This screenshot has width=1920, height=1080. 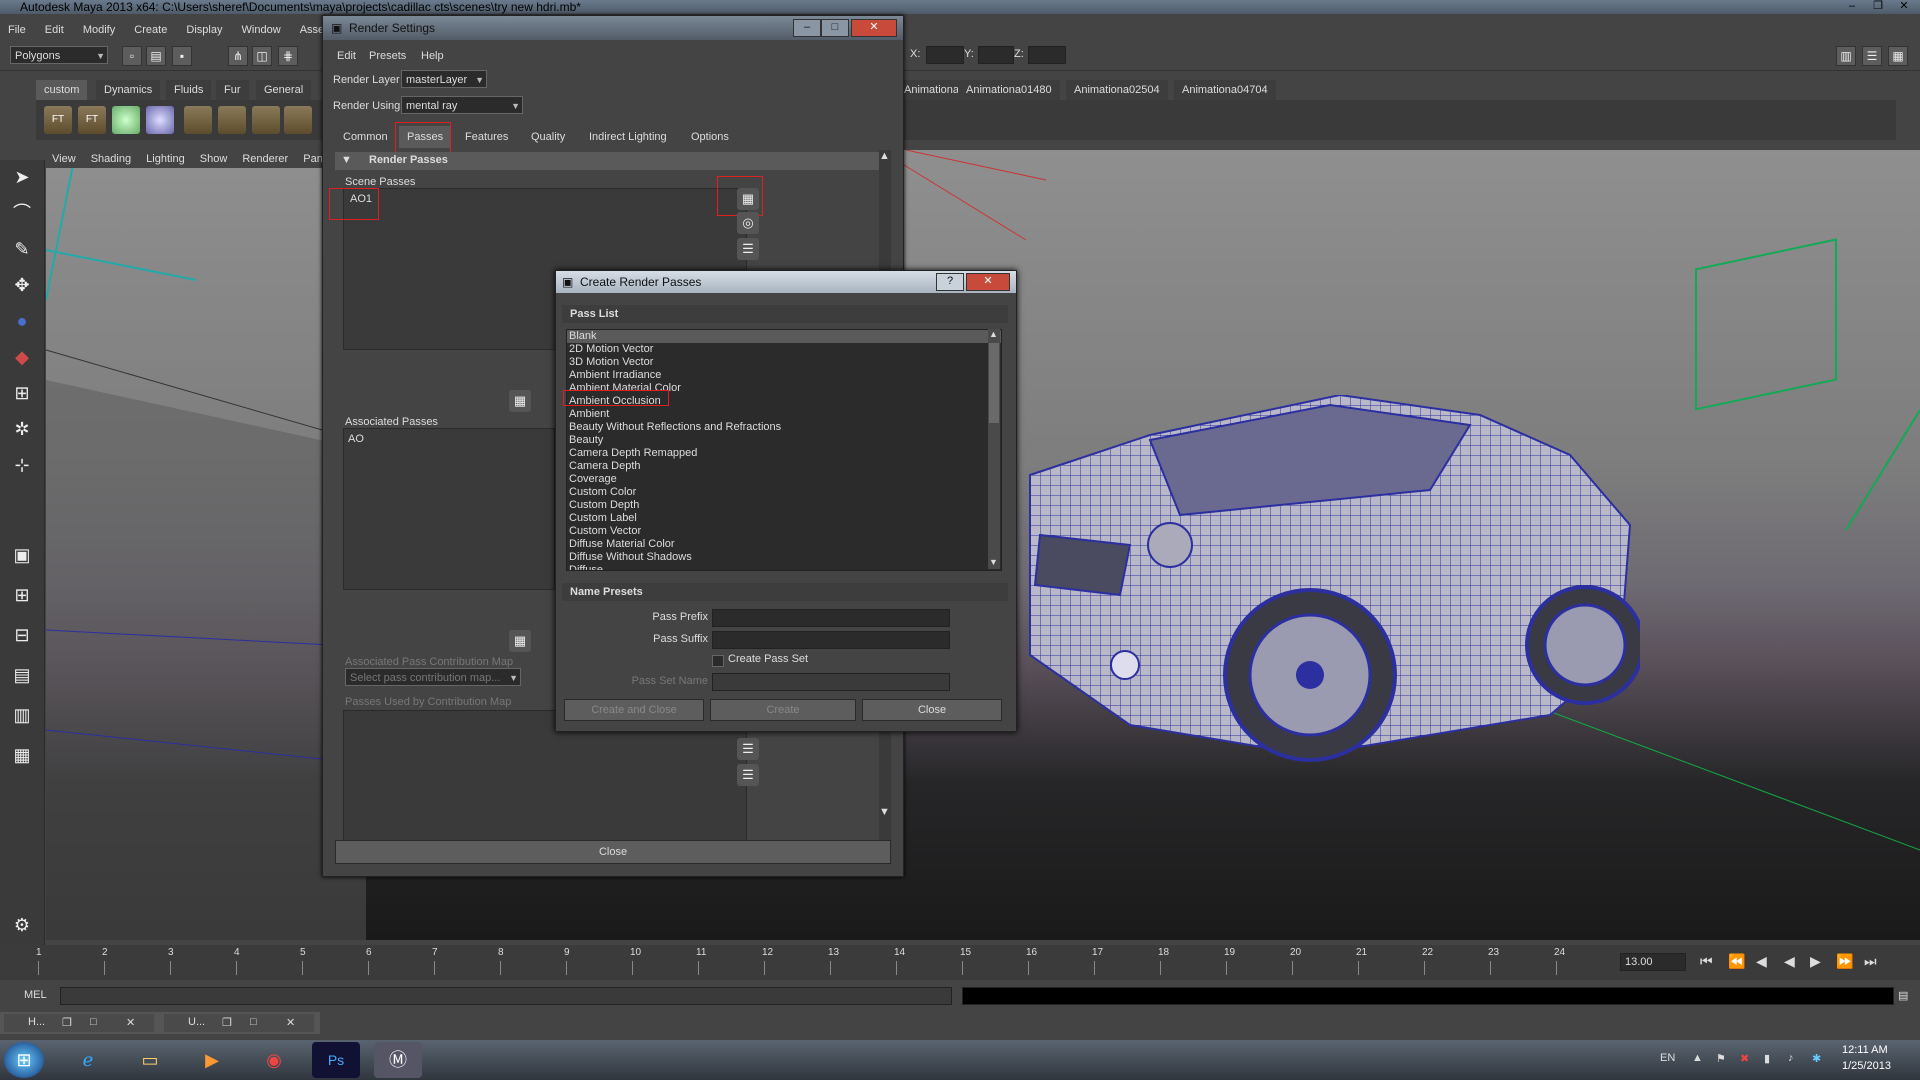 I want to click on maximize-icon: □, so click(x=835, y=28).